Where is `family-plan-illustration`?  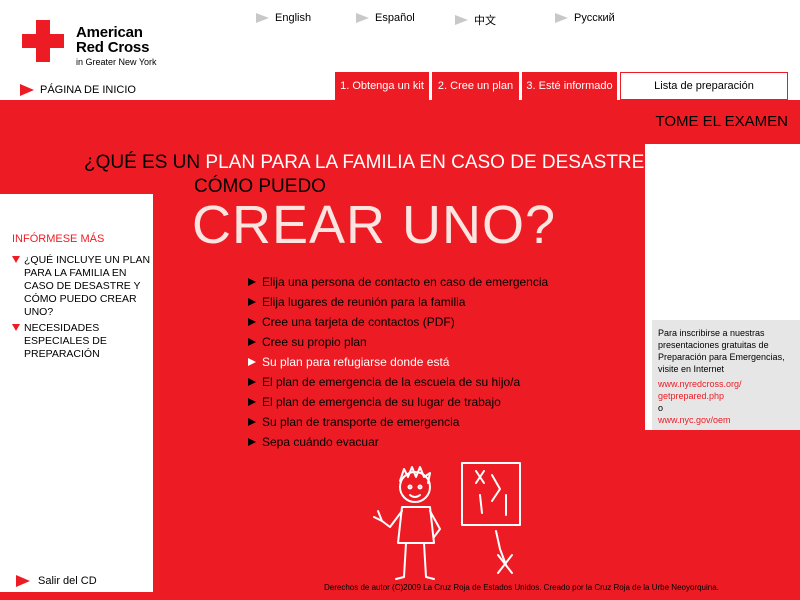
family-plan-illustration is located at coordinates (447, 521).